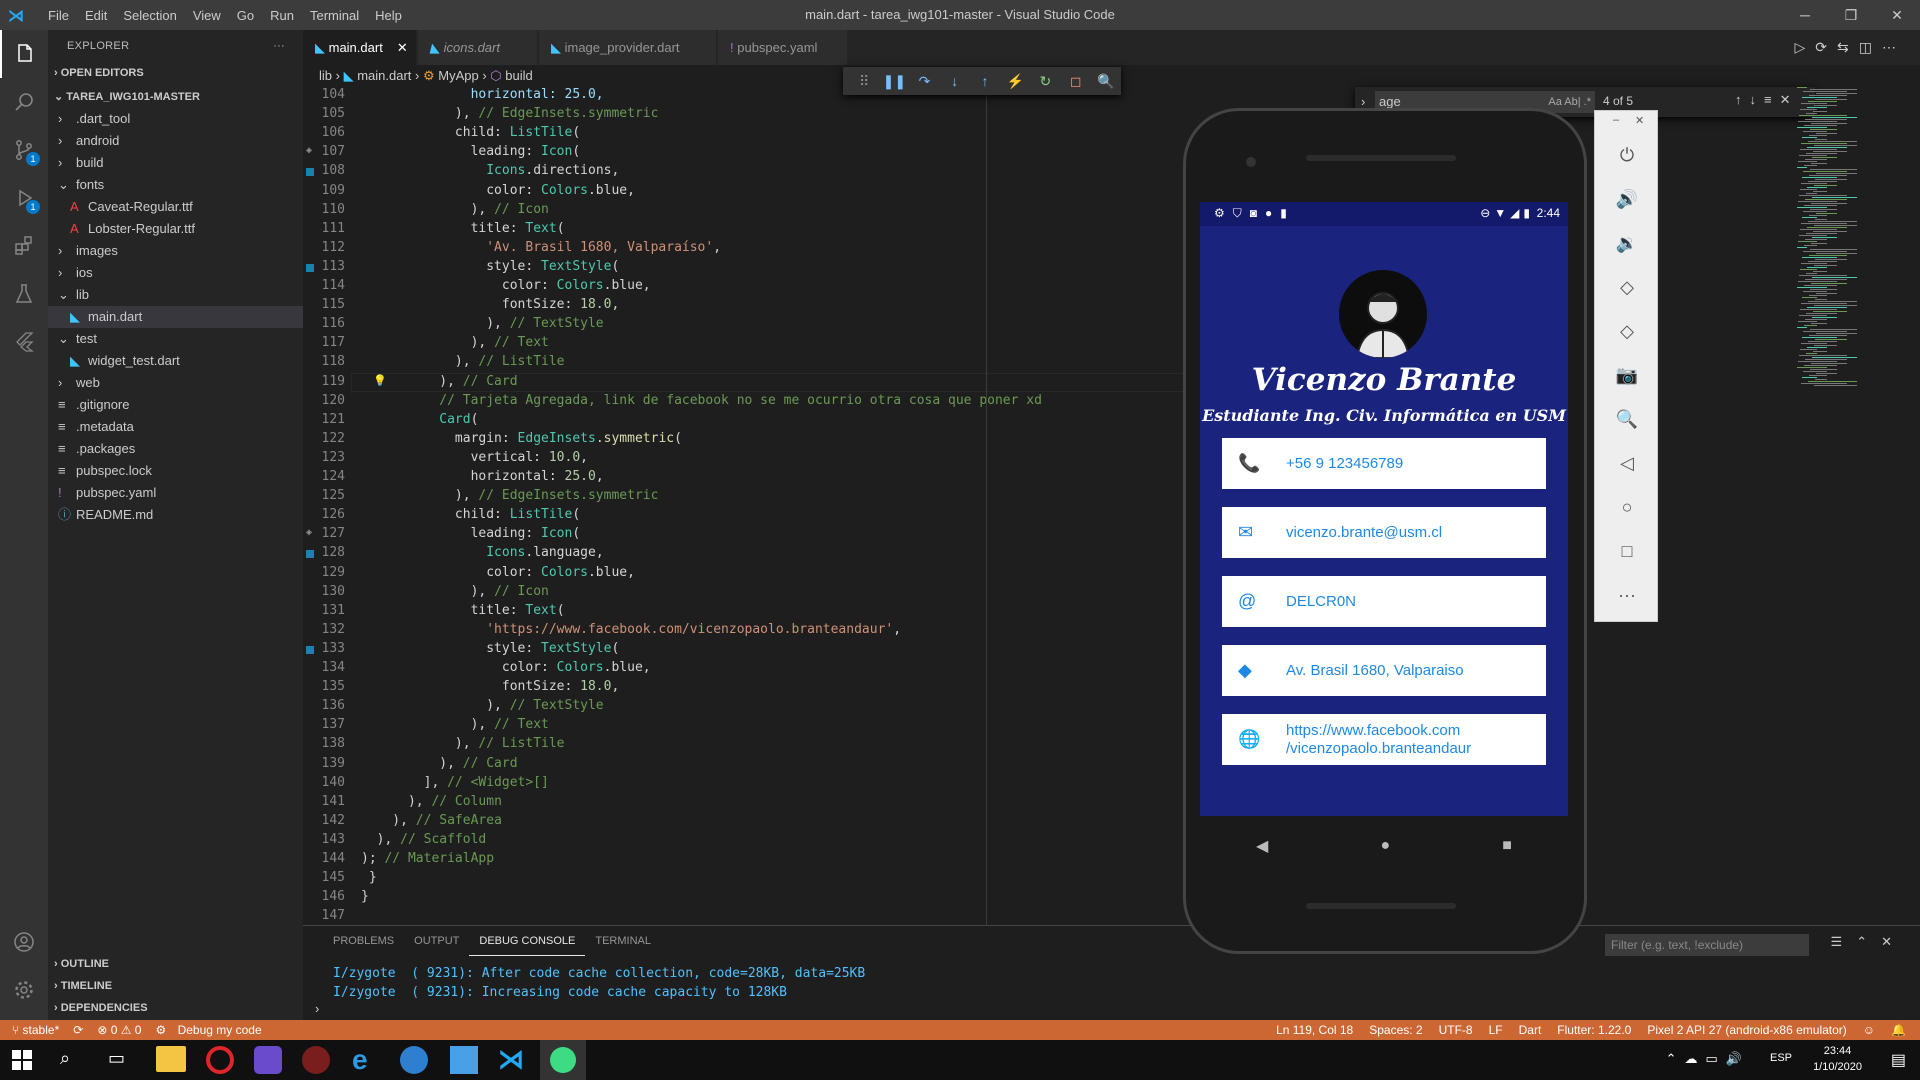 Image resolution: width=1920 pixels, height=1080 pixels. I want to click on run-debug-icon: 1, so click(24, 198).